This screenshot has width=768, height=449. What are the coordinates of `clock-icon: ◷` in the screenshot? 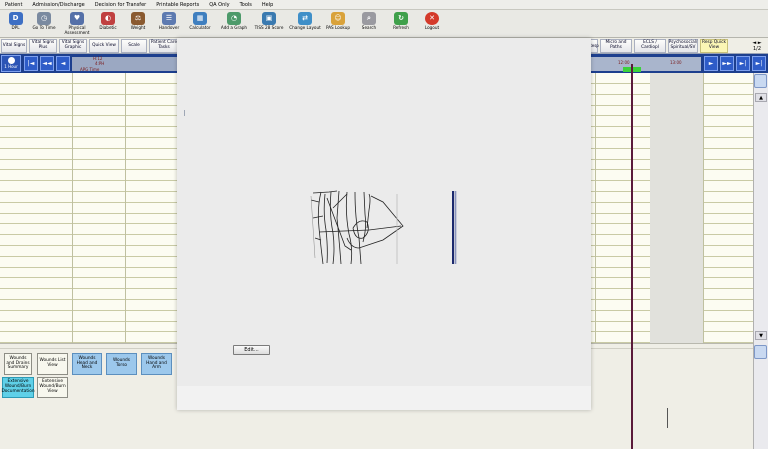 It's located at (44, 18).